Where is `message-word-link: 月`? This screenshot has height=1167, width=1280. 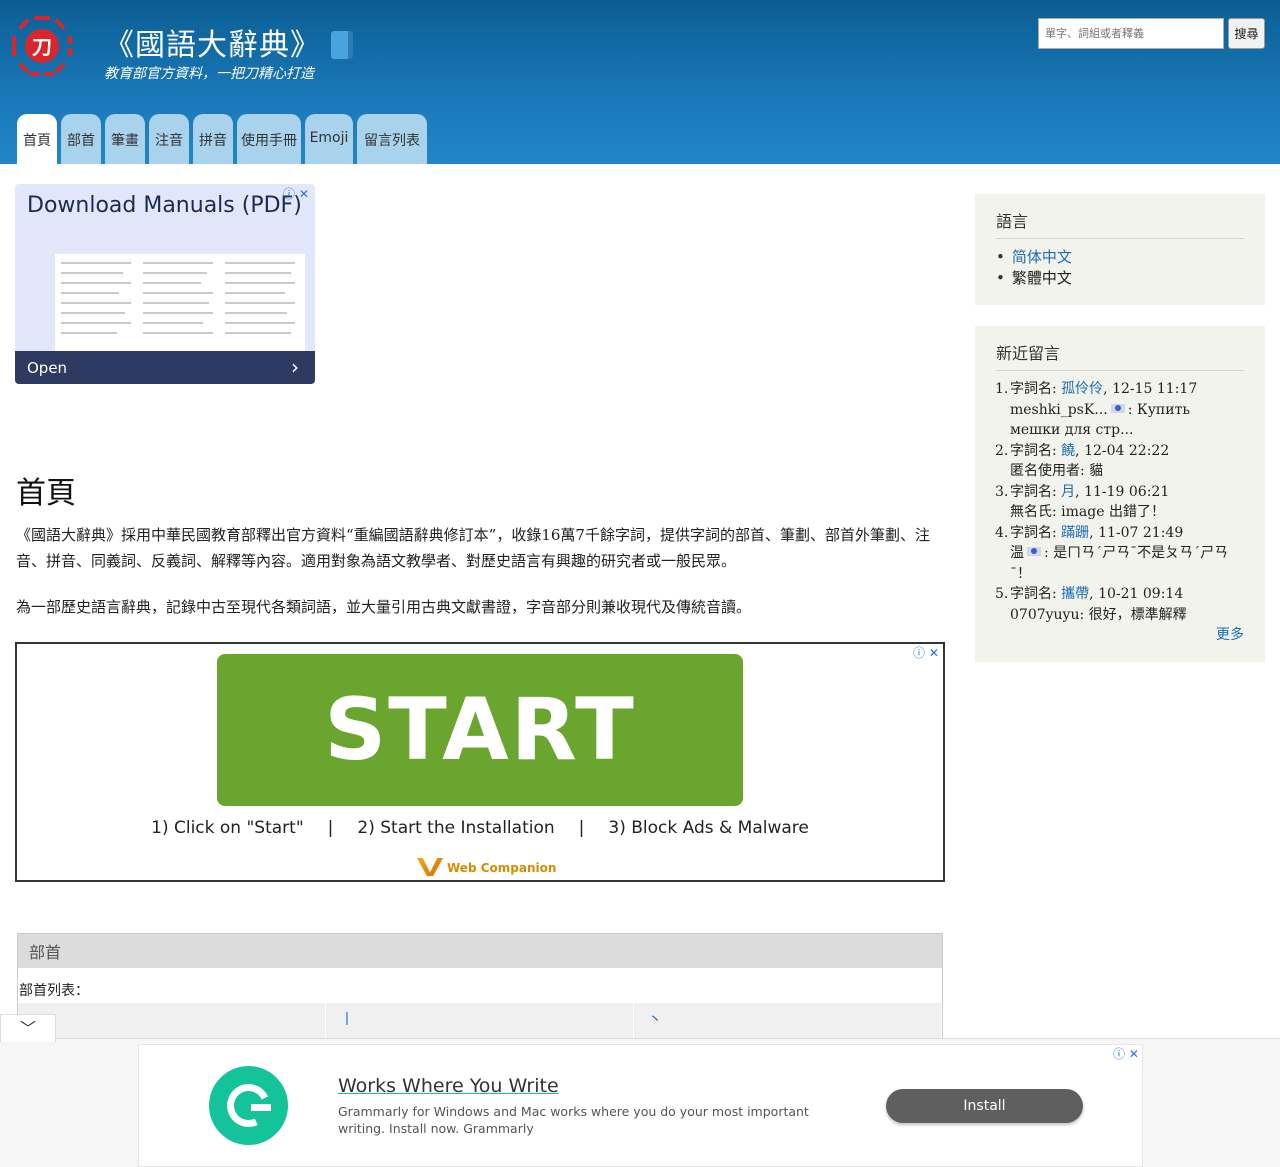
message-word-link: 月 is located at coordinates (1068, 492).